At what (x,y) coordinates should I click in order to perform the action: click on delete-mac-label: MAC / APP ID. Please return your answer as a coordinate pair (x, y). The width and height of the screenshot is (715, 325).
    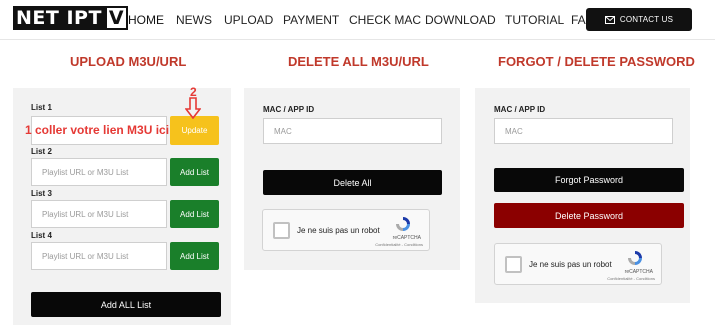
    Looking at the image, I should click on (289, 109).